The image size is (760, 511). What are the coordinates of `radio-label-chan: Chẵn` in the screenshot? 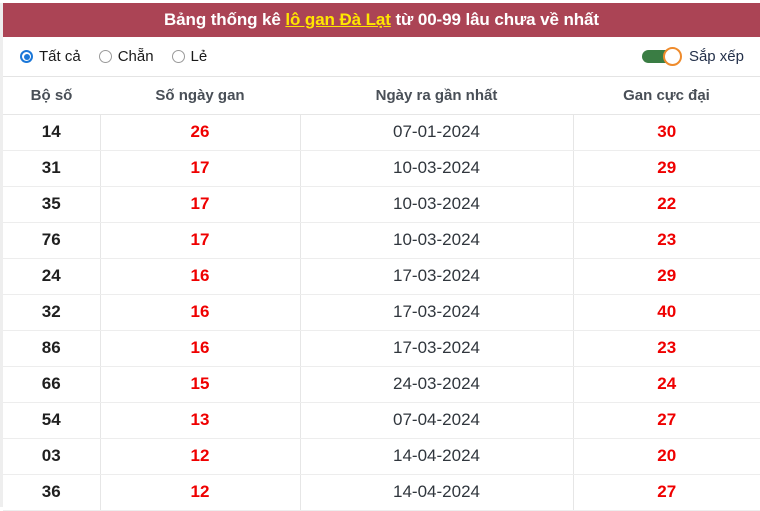 It's located at (135, 56).